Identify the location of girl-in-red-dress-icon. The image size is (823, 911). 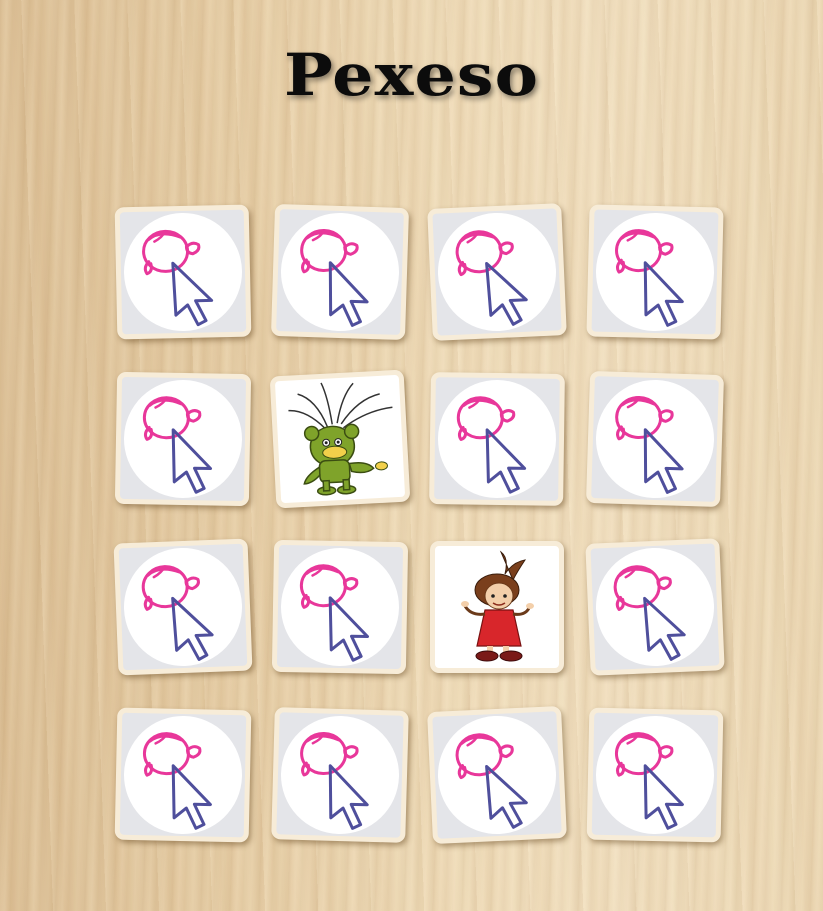
(497, 606).